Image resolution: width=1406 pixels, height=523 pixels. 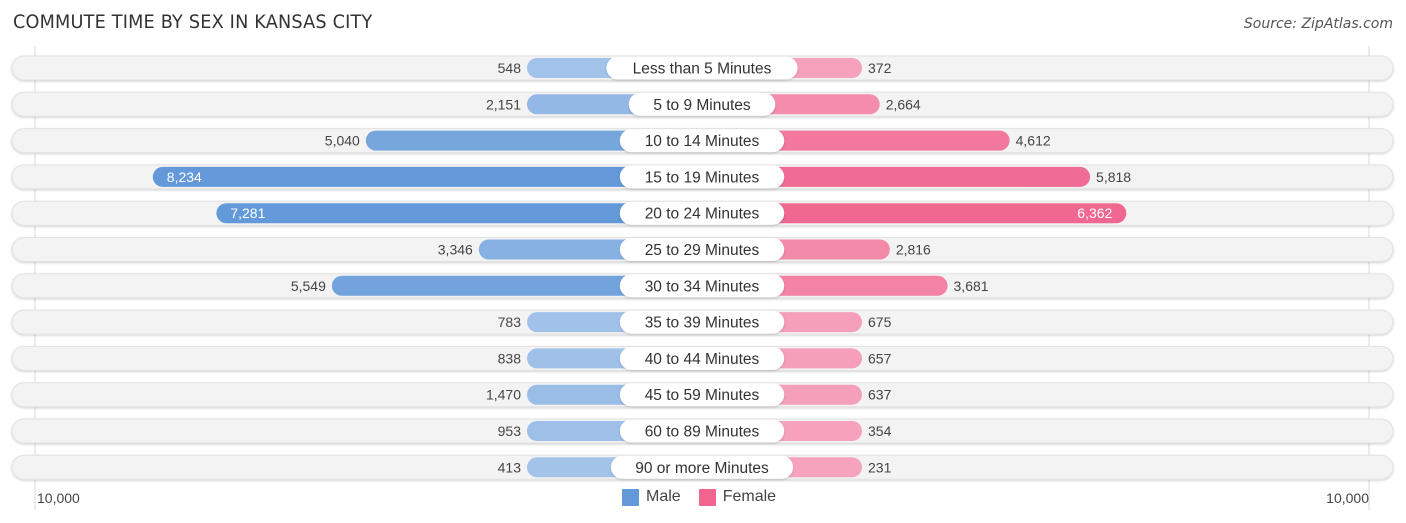 I want to click on category-label: 60 to 89 Minutes, so click(x=702, y=432).